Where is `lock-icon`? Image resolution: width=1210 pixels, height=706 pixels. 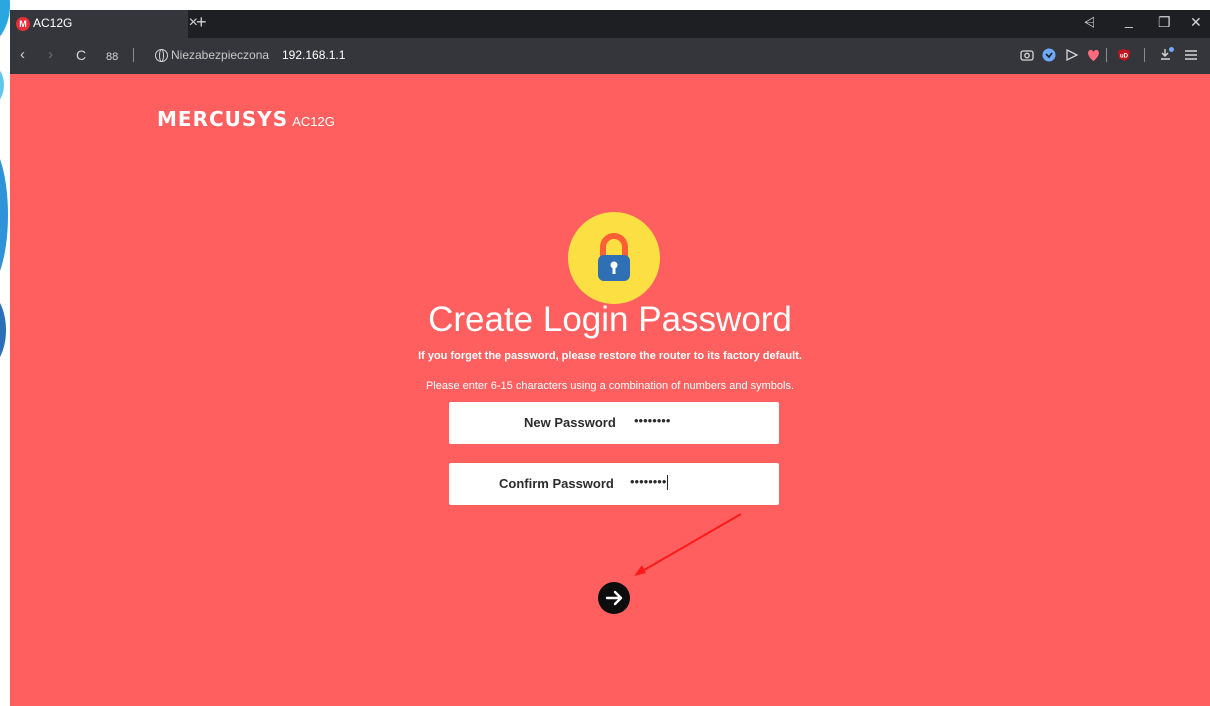
lock-icon is located at coordinates (614, 257).